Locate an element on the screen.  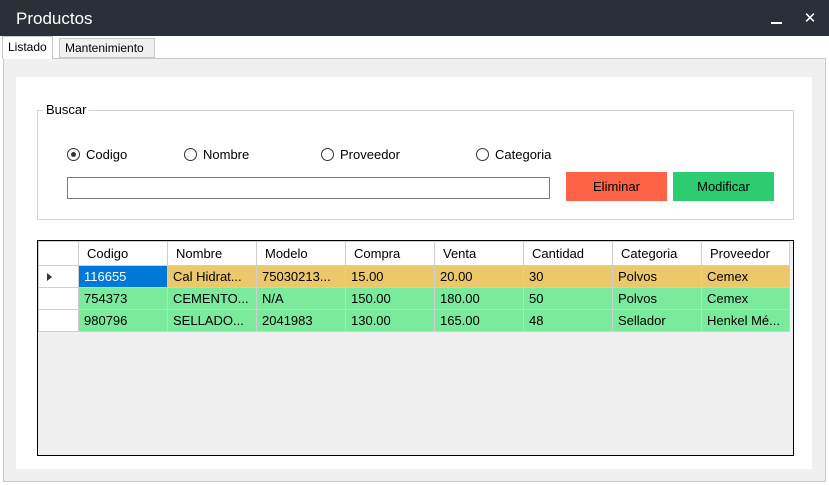
radio-categoria: Categoria is located at coordinates (513, 154).